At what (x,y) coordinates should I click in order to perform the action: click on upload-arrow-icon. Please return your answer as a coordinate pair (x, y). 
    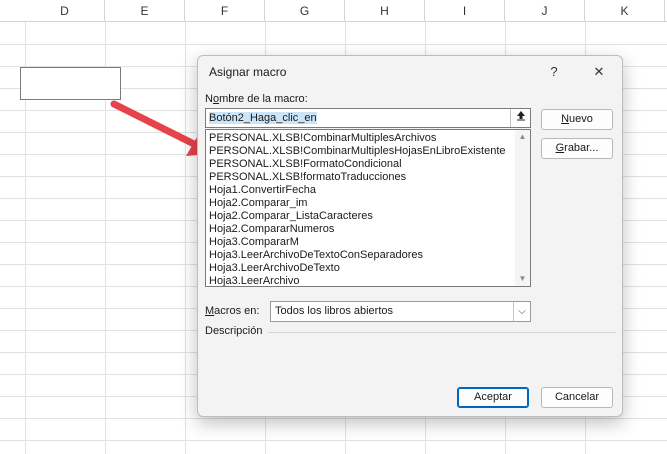
    Looking at the image, I should click on (520, 116).